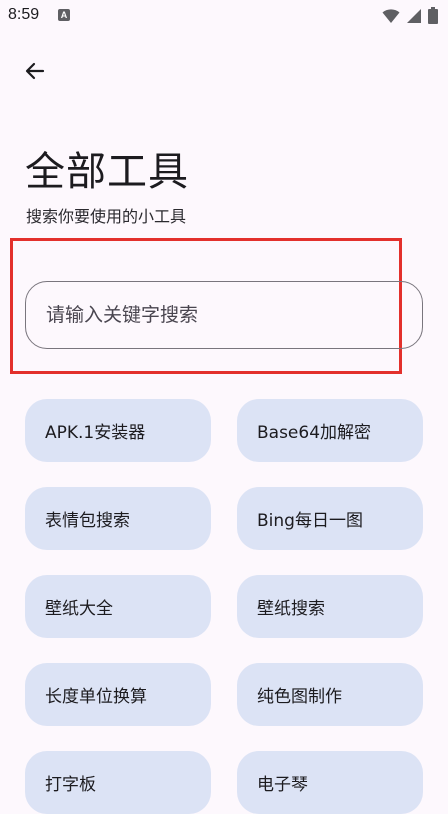  What do you see at coordinates (330, 694) in the screenshot?
I see `tool-solid-color-image: 纯色图制作` at bounding box center [330, 694].